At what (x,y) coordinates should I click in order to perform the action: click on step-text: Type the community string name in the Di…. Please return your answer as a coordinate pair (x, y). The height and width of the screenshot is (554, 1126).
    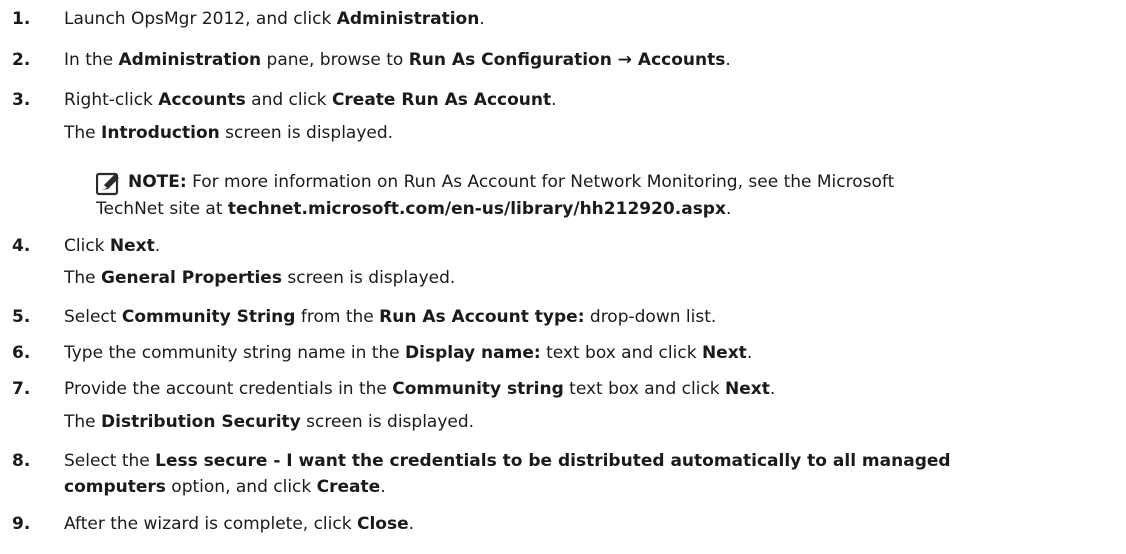
    Looking at the image, I should click on (408, 353).